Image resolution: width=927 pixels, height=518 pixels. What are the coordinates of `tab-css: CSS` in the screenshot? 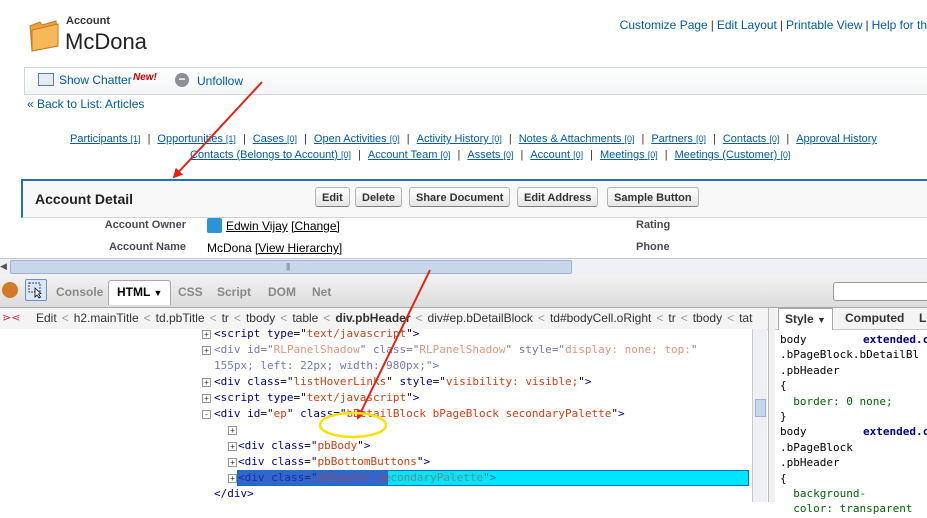 It's located at (190, 292).